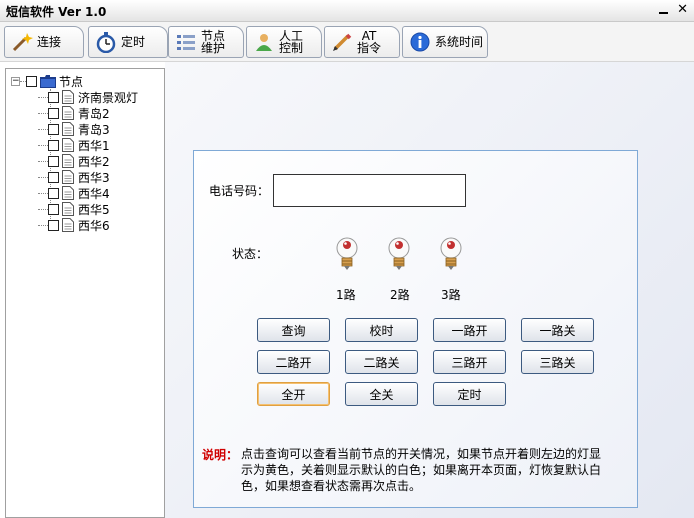 This screenshot has width=694, height=518. I want to click on route-label-3: 3路, so click(451, 295).